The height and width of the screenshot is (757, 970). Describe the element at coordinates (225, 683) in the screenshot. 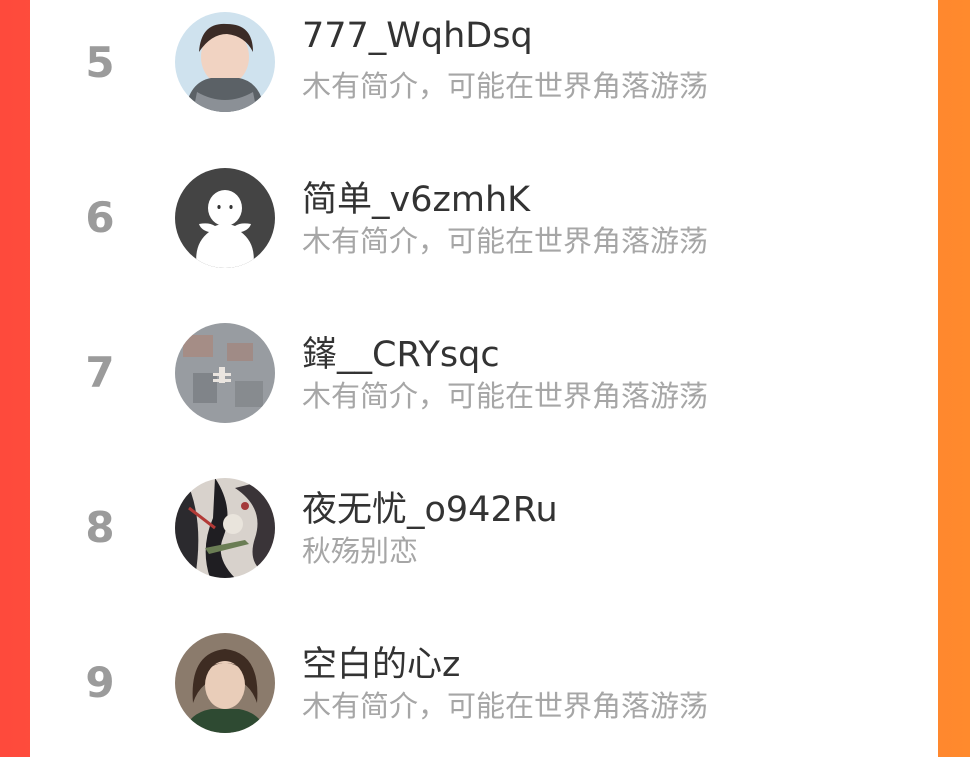

I see `portrait-photo-avatar` at that location.